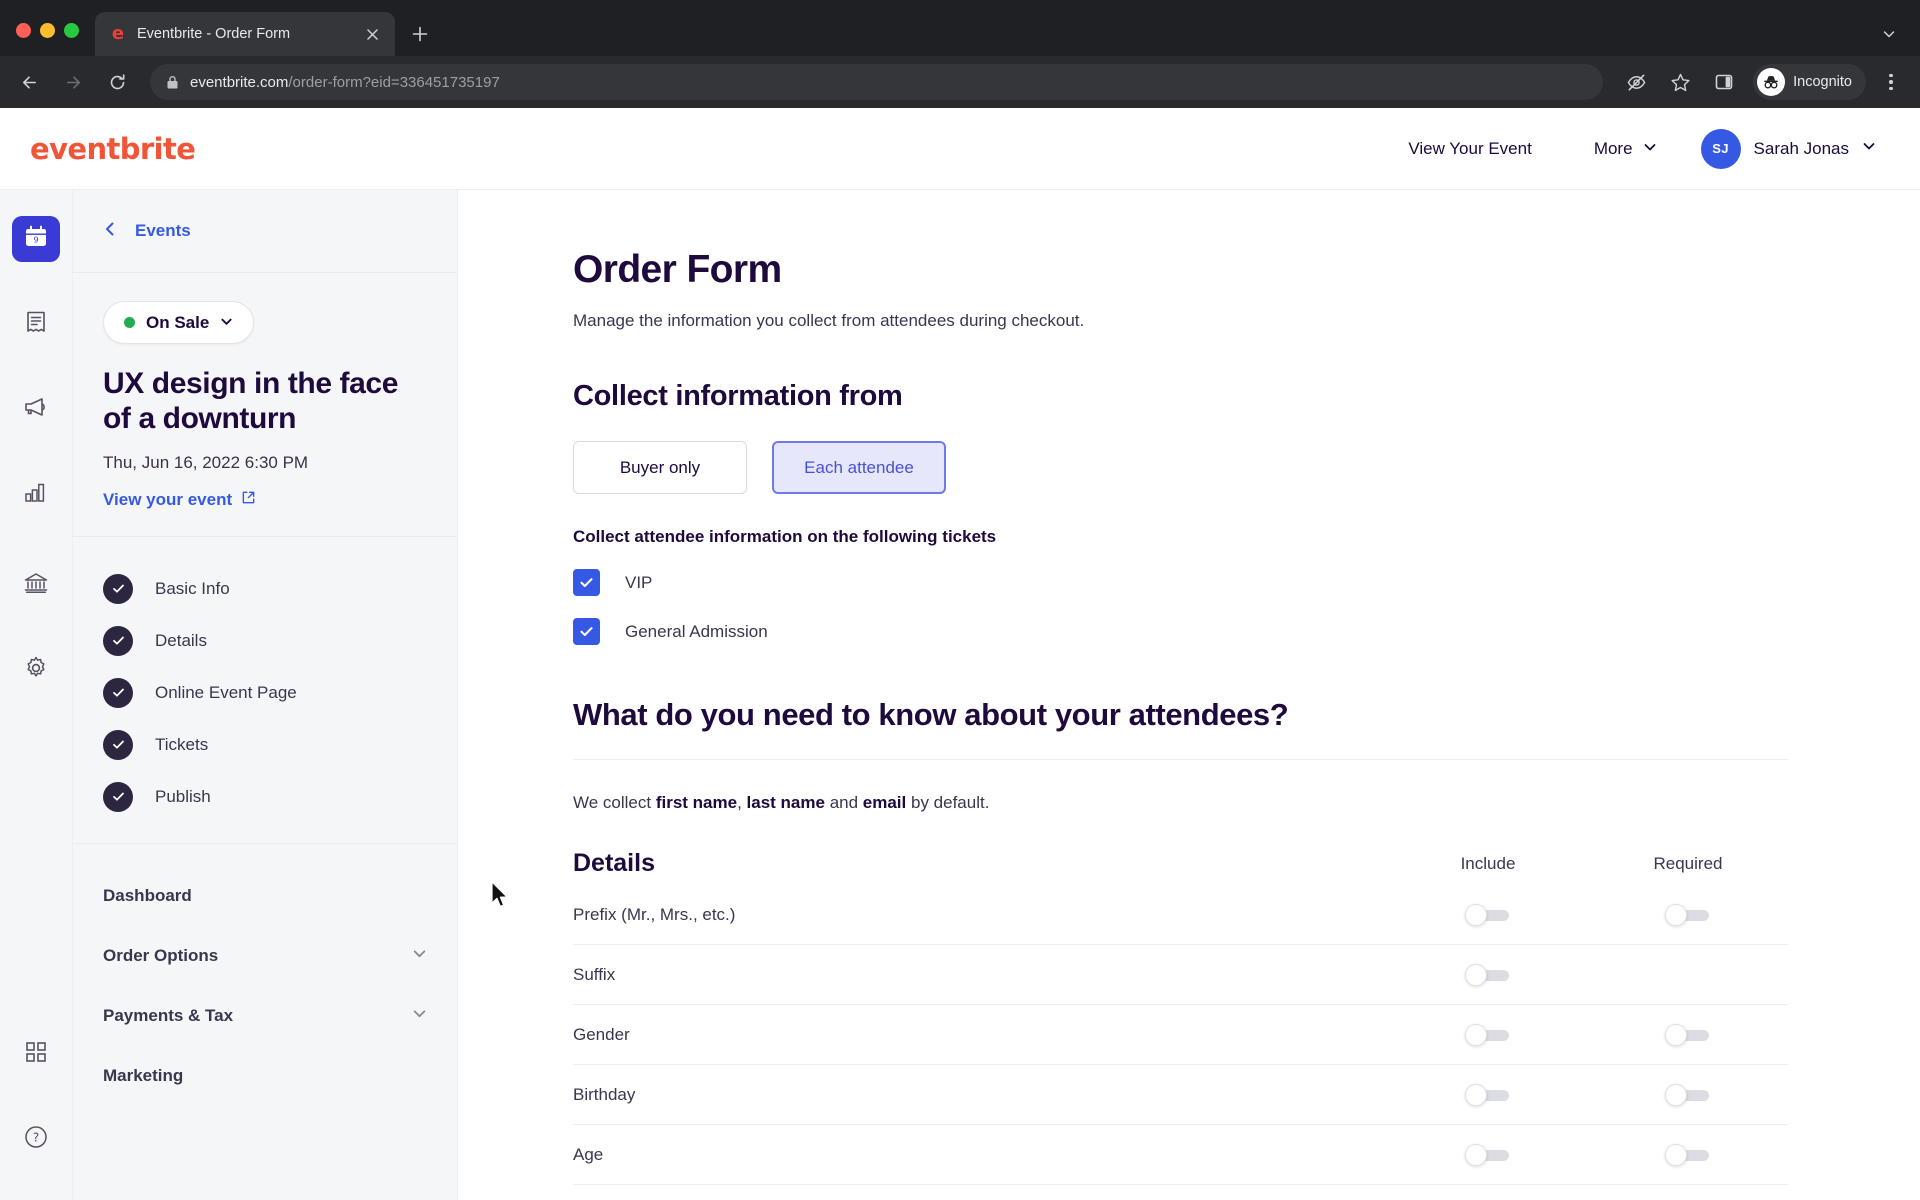 The image size is (1920, 1200). Describe the element at coordinates (47, 30) in the screenshot. I see `minimize-window-button` at that location.